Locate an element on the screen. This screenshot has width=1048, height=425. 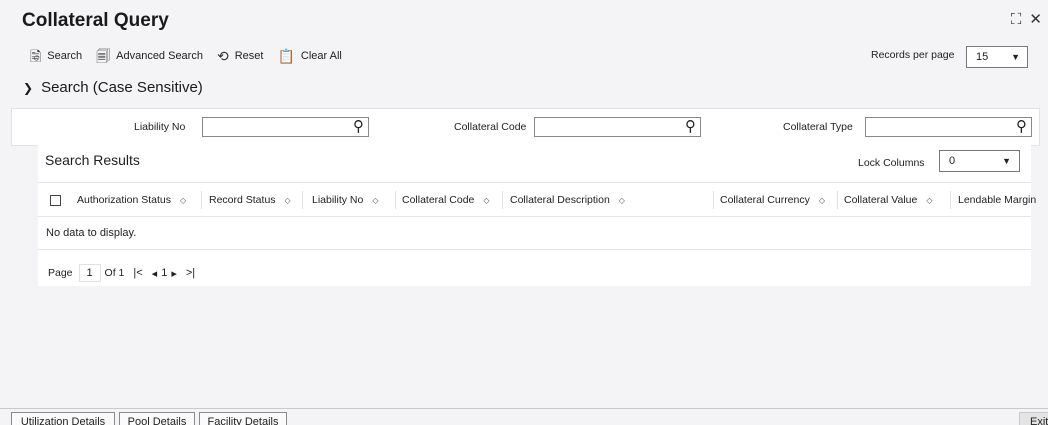
chevron-down-icon: ❯ is located at coordinates (28, 87).